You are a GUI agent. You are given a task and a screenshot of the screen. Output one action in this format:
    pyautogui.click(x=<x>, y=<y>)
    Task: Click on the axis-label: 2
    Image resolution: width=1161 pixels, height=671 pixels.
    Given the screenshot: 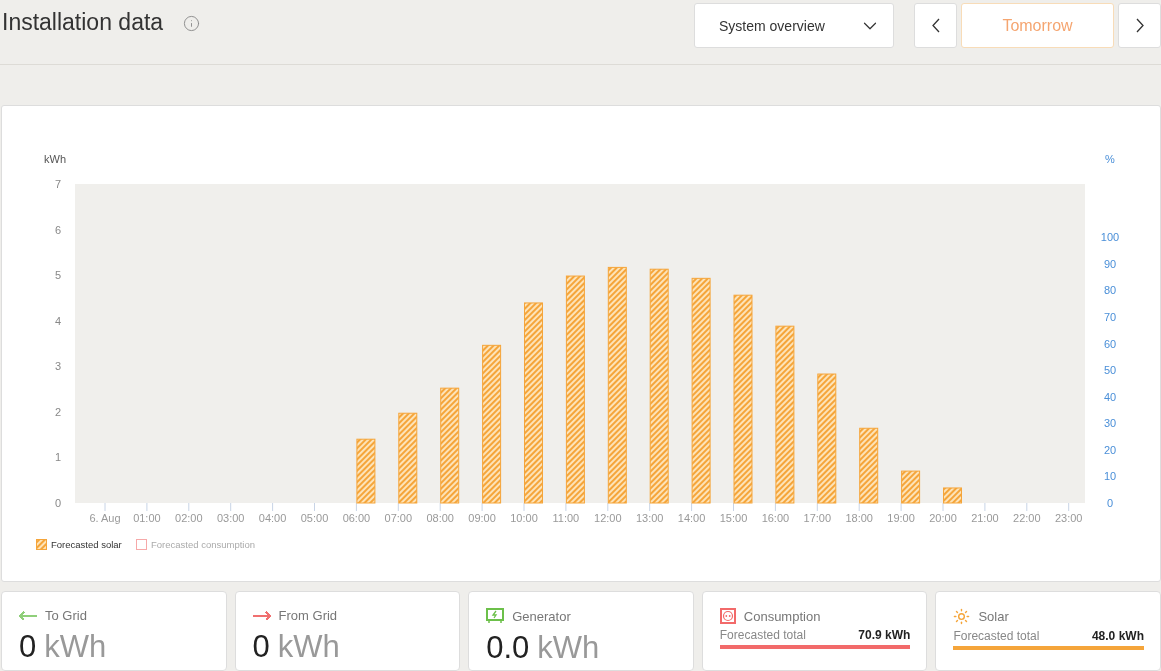 What is the action you would take?
    pyautogui.click(x=58, y=411)
    